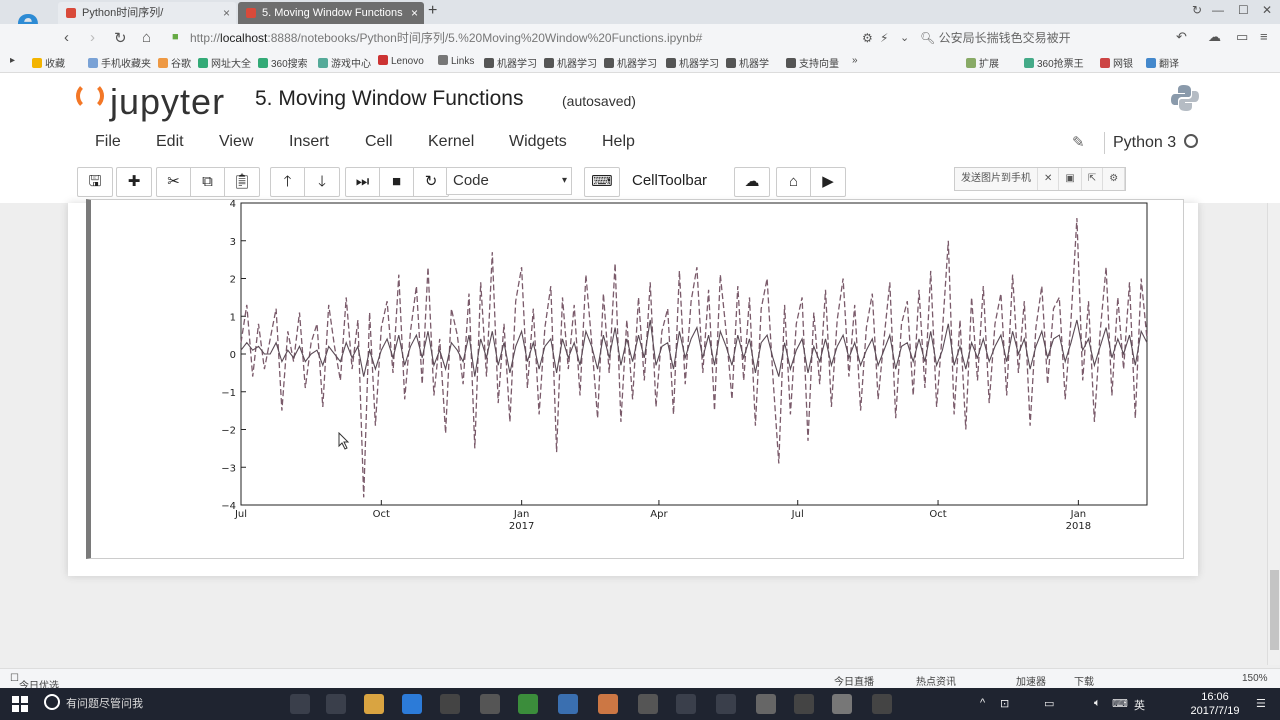 The height and width of the screenshot is (720, 1280). What do you see at coordinates (93, 702) in the screenshot?
I see `cortana-search: 有问题尽管问我` at bounding box center [93, 702].